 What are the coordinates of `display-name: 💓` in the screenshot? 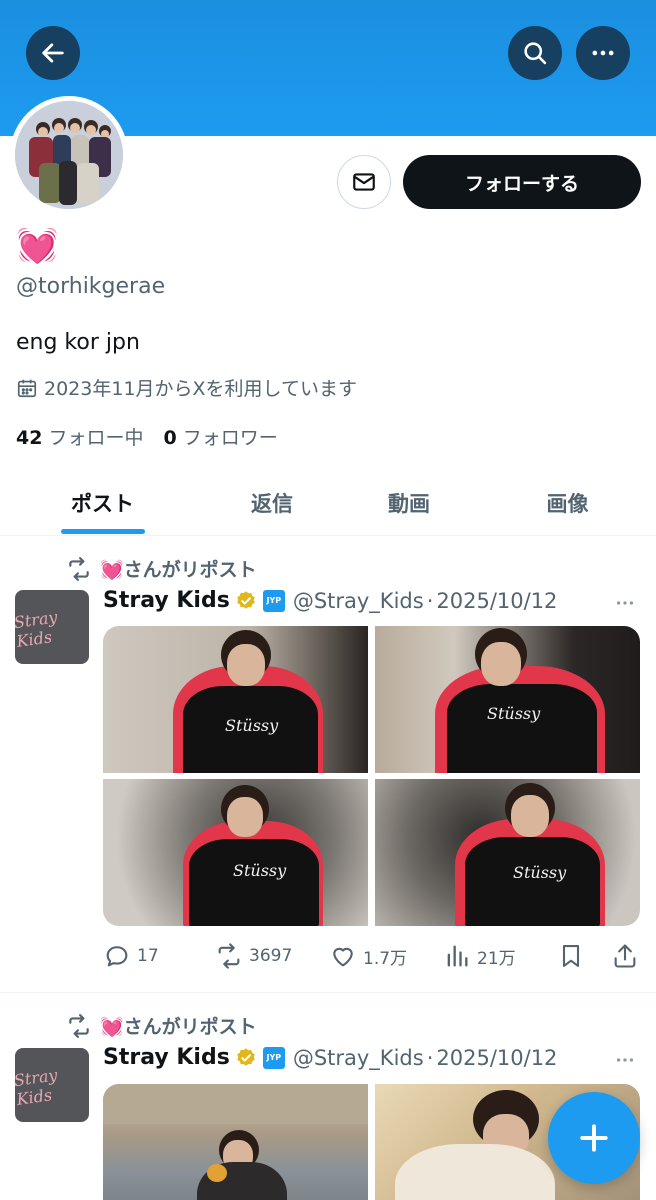 It's located at (37, 246).